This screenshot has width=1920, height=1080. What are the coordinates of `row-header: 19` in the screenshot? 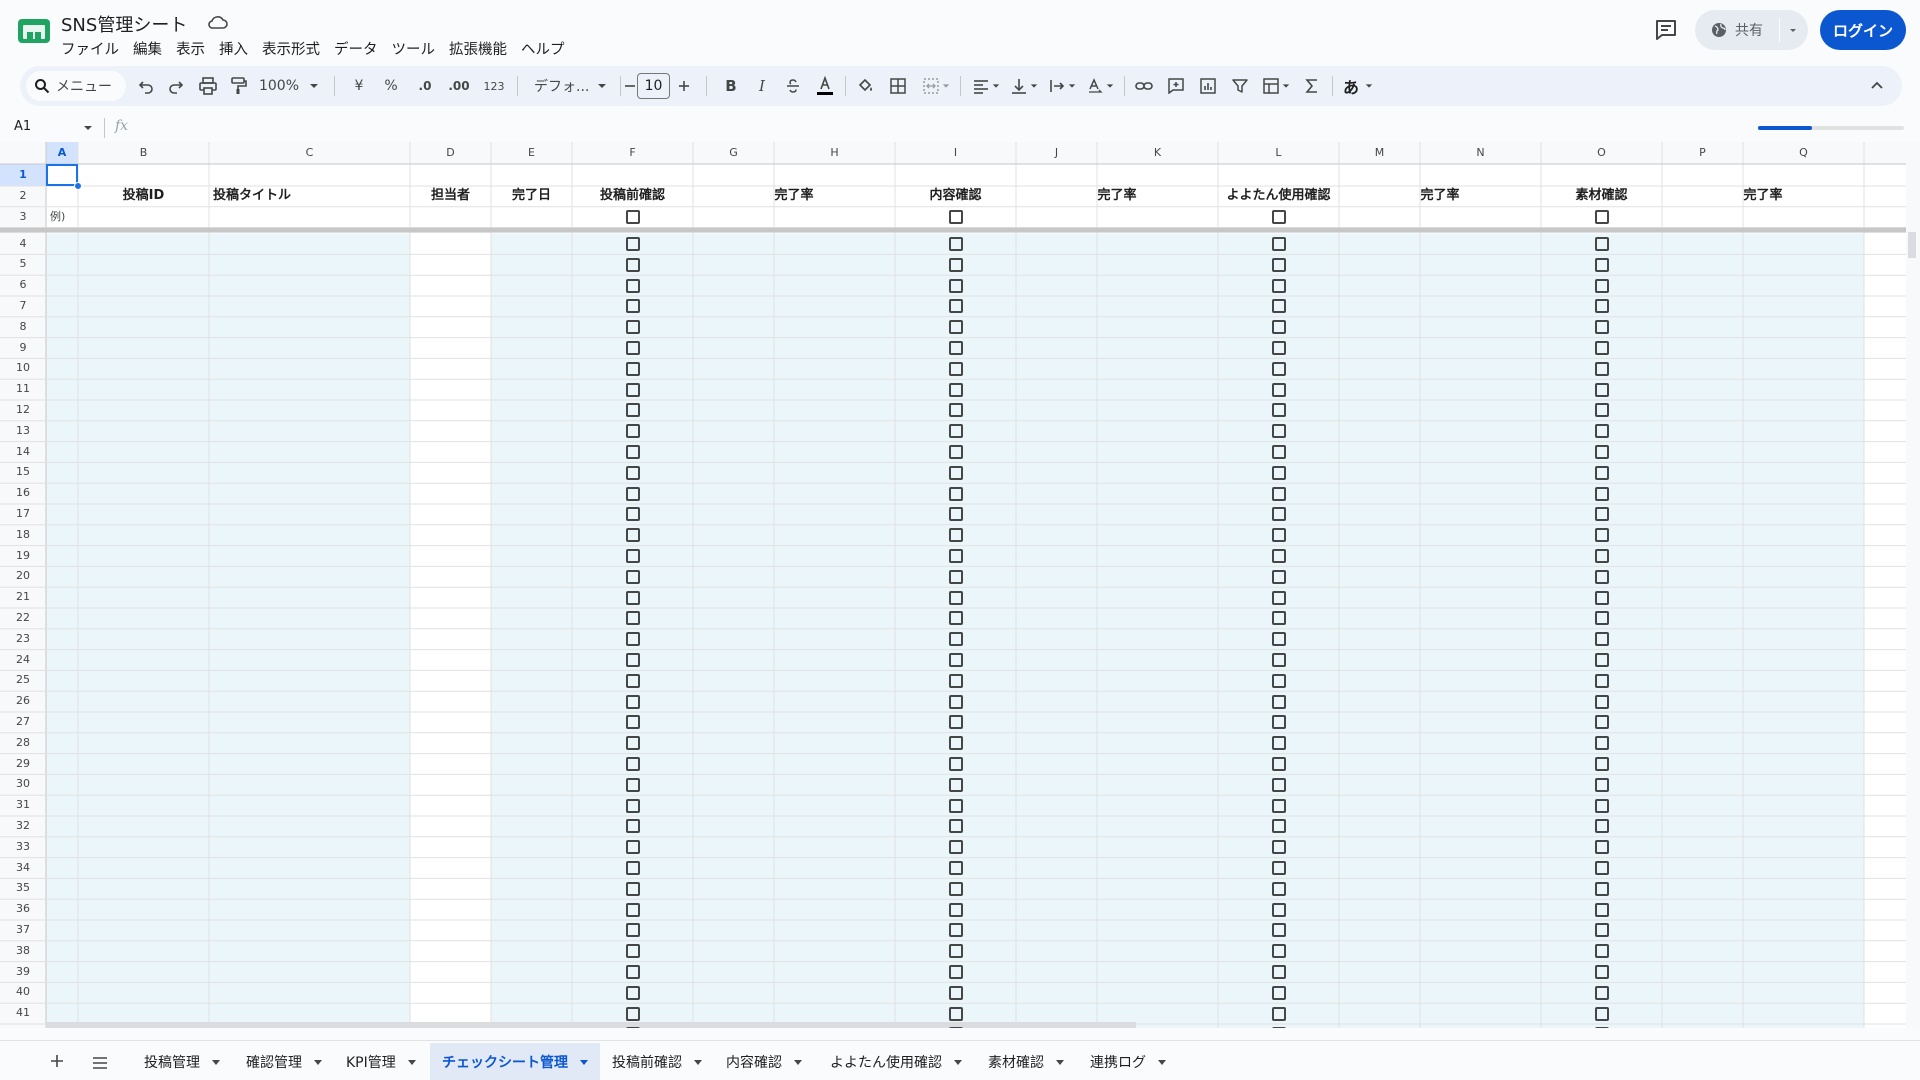 It's located at (23, 556).